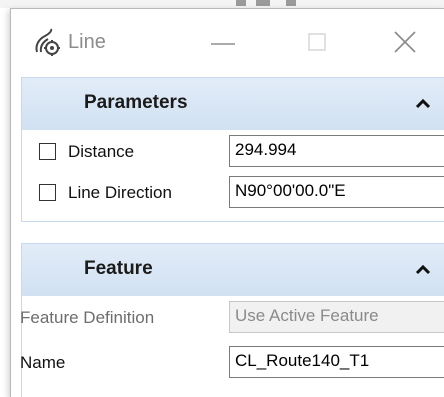 This screenshot has height=397, width=444. Describe the element at coordinates (405, 42) in the screenshot. I see `close-button` at that location.